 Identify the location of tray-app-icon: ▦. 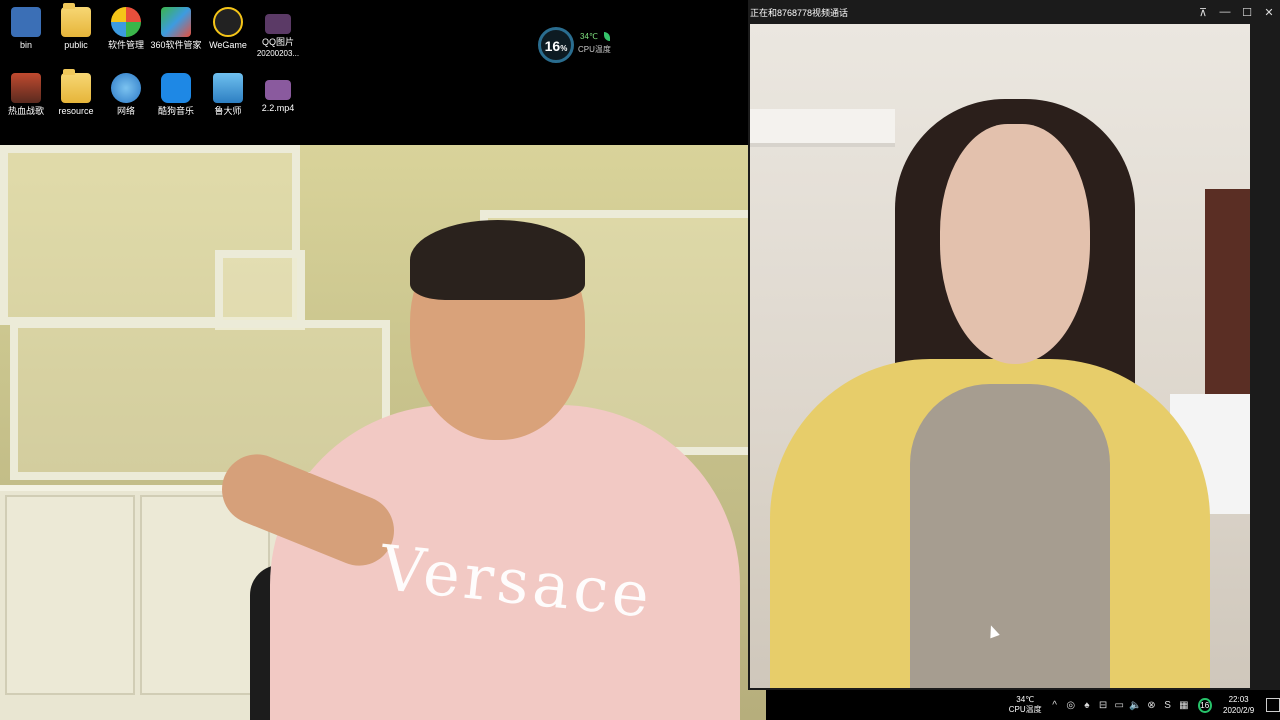
(1184, 705).